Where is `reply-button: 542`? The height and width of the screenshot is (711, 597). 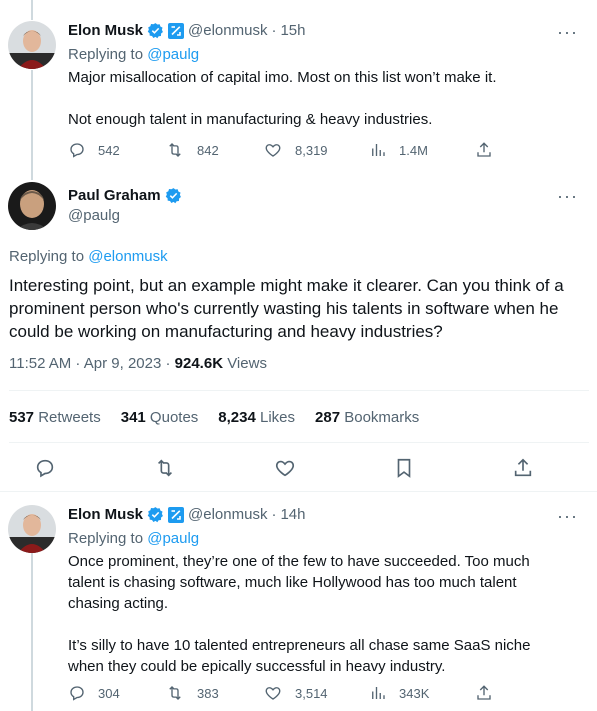
reply-button: 542 is located at coordinates (116, 150).